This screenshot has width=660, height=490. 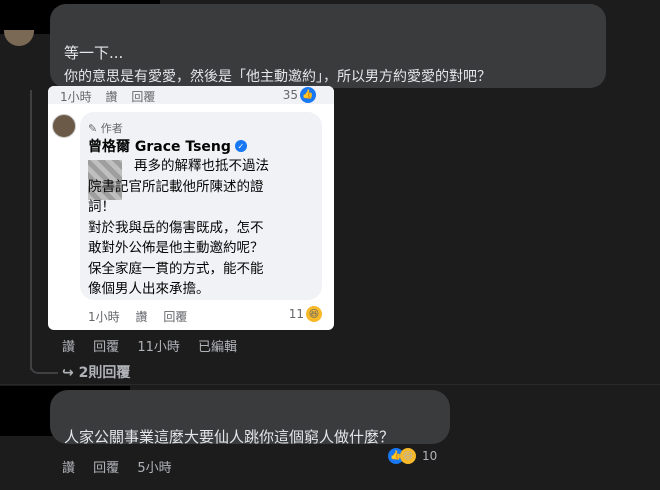 I want to click on embedded-top-count: 35 👍, so click(x=299, y=95).